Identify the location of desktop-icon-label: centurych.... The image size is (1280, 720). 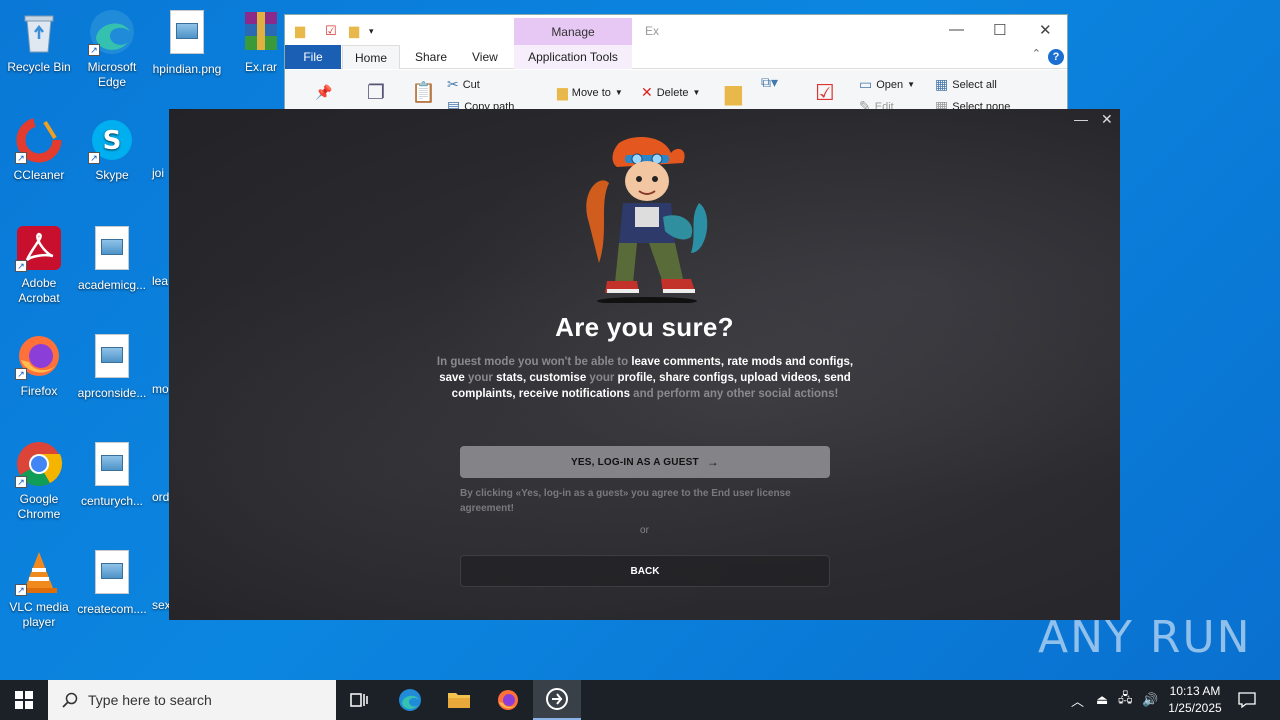
(112, 501).